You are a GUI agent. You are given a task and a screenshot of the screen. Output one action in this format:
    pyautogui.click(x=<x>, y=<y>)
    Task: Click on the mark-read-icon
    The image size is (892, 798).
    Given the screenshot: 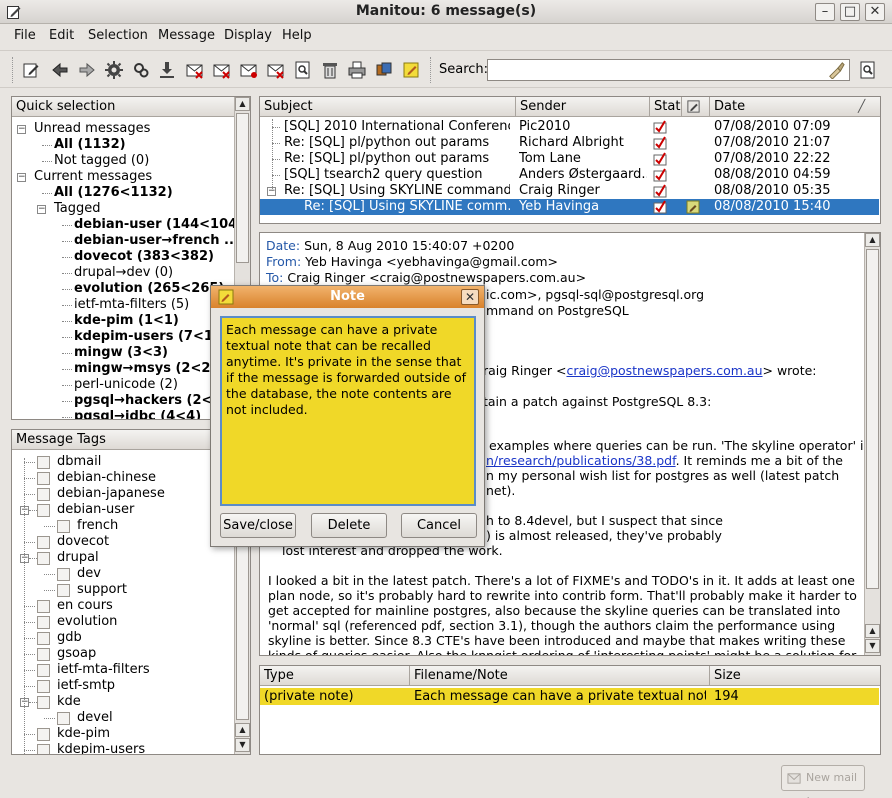 What is the action you would take?
    pyautogui.click(x=195, y=70)
    